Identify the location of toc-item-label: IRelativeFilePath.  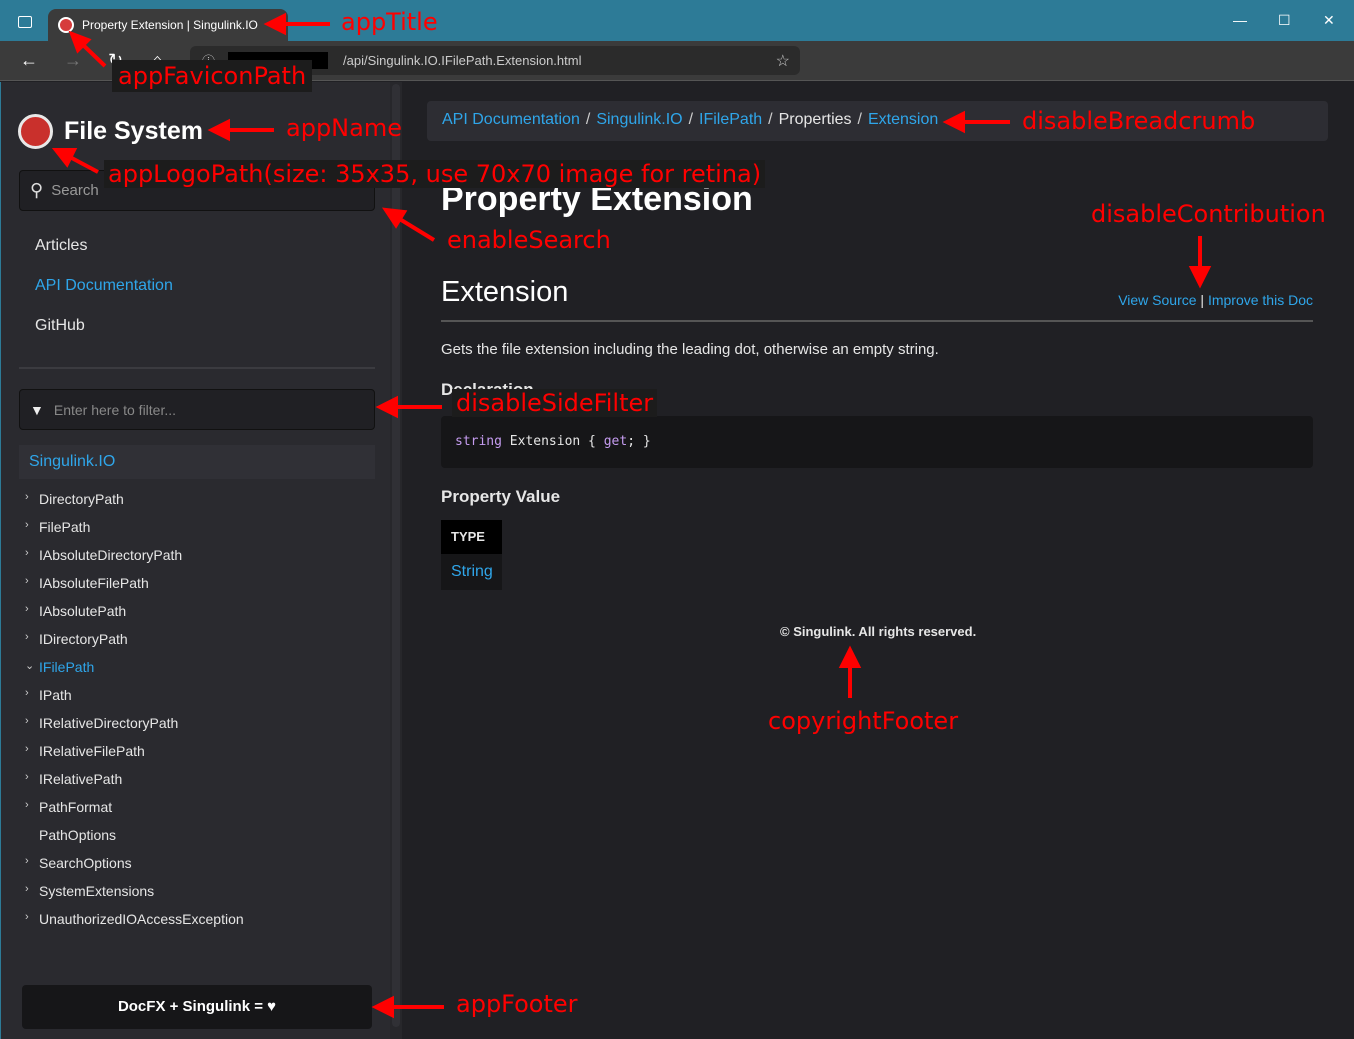
(92, 751).